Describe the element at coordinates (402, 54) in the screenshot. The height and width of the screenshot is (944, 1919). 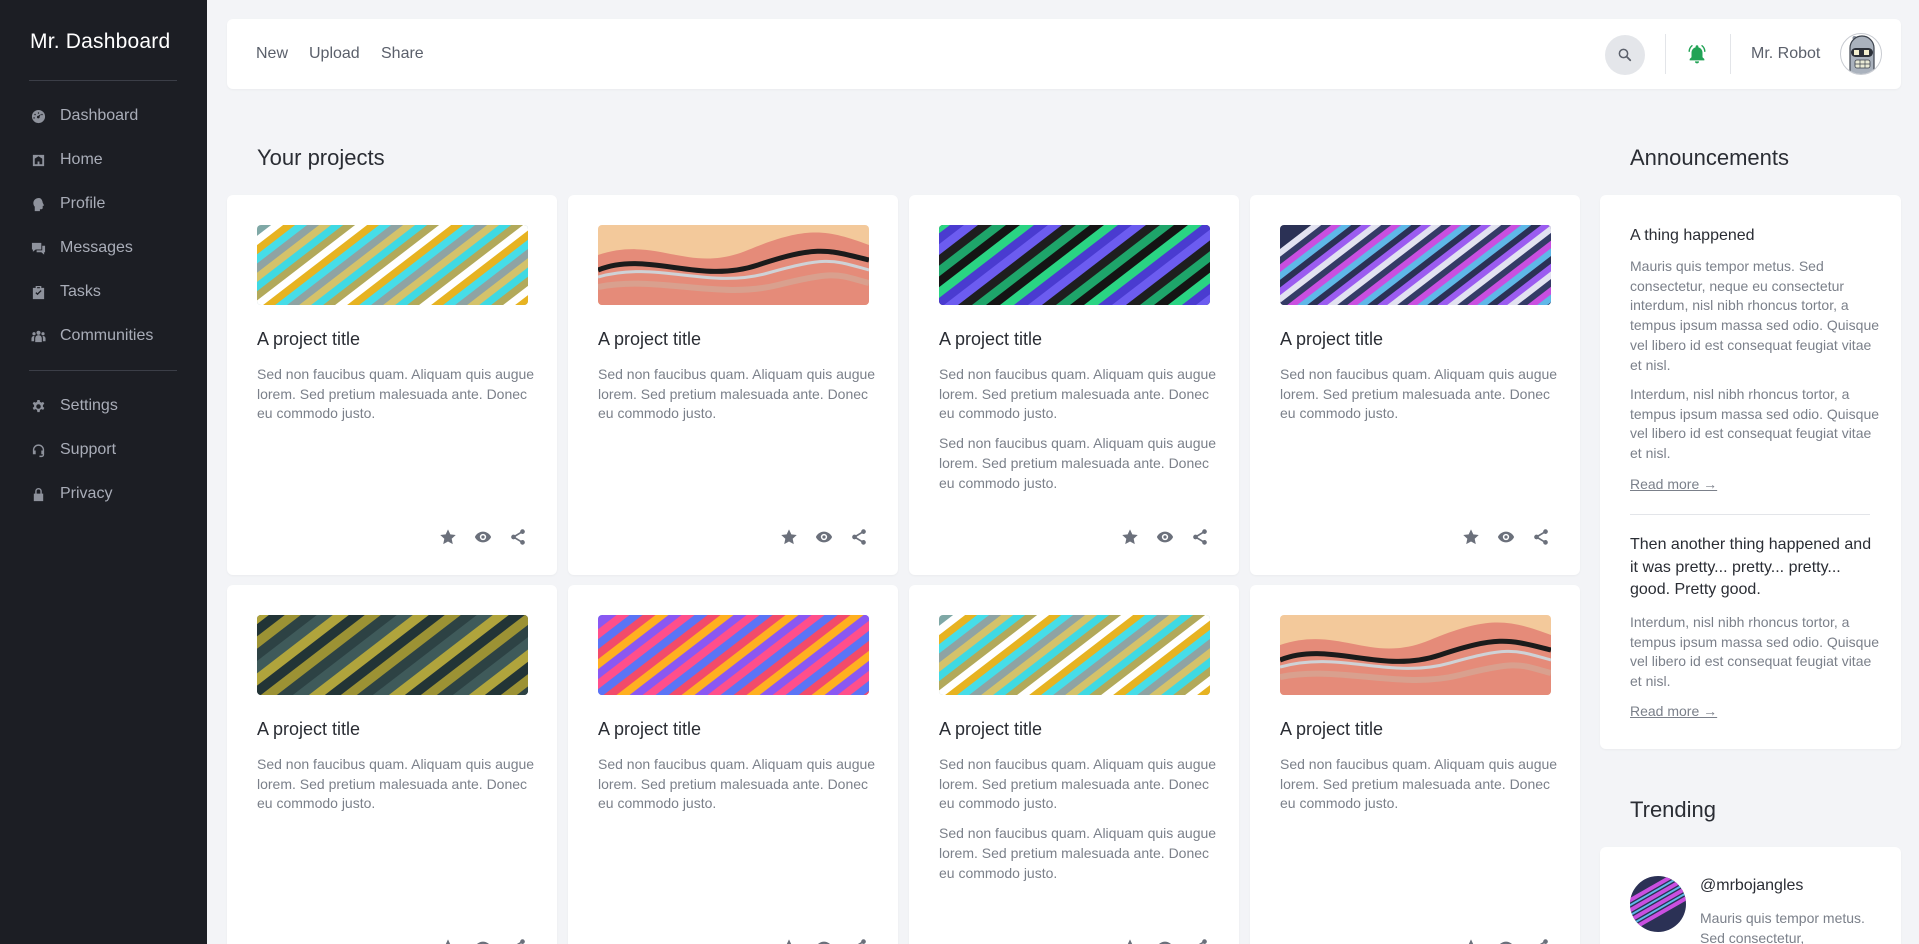
I see `share-link: Share` at that location.